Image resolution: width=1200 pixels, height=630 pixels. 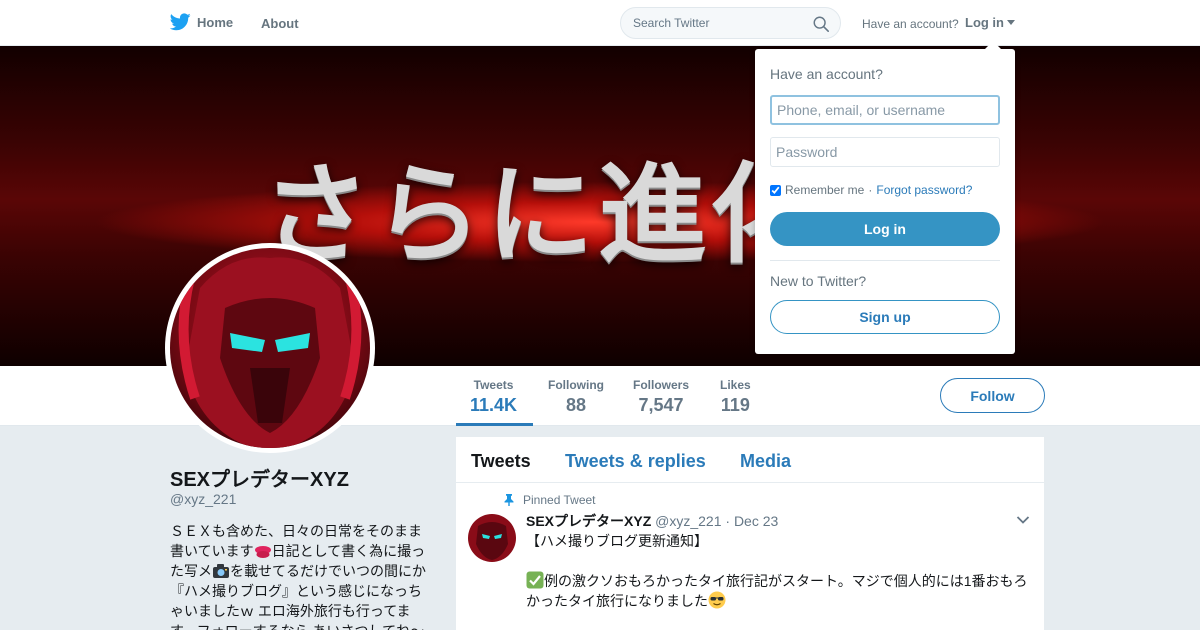 I want to click on username-field, so click(x=885, y=110).